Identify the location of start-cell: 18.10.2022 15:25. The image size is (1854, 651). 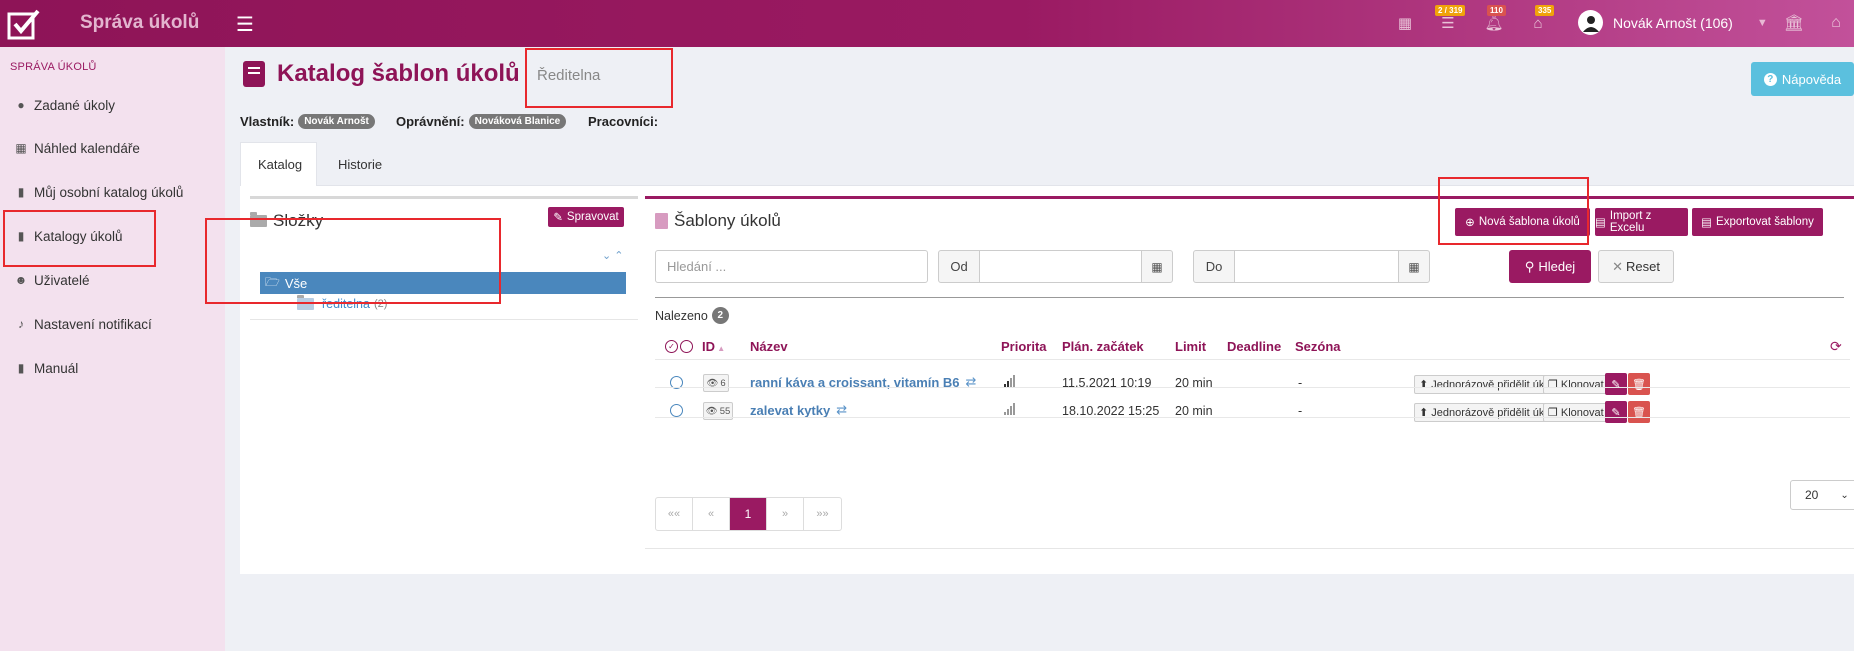
(1111, 411).